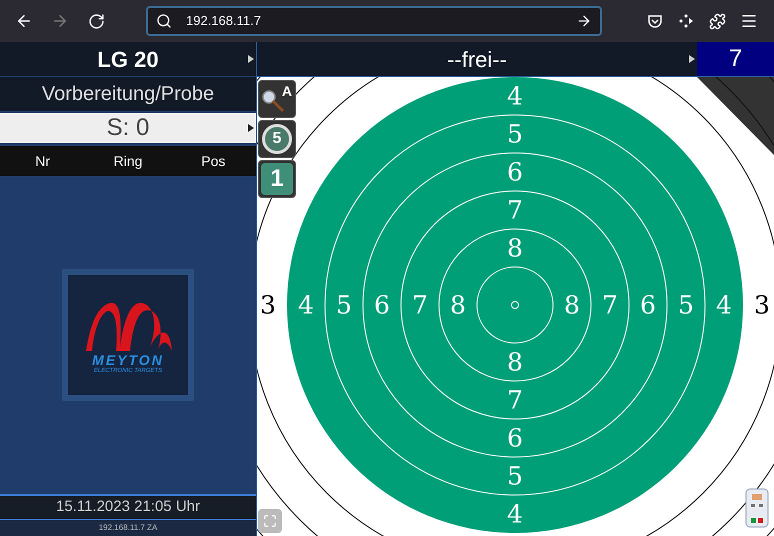 This screenshot has width=774, height=536. Describe the element at coordinates (270, 521) in the screenshot. I see `fullscreen-icon` at that location.